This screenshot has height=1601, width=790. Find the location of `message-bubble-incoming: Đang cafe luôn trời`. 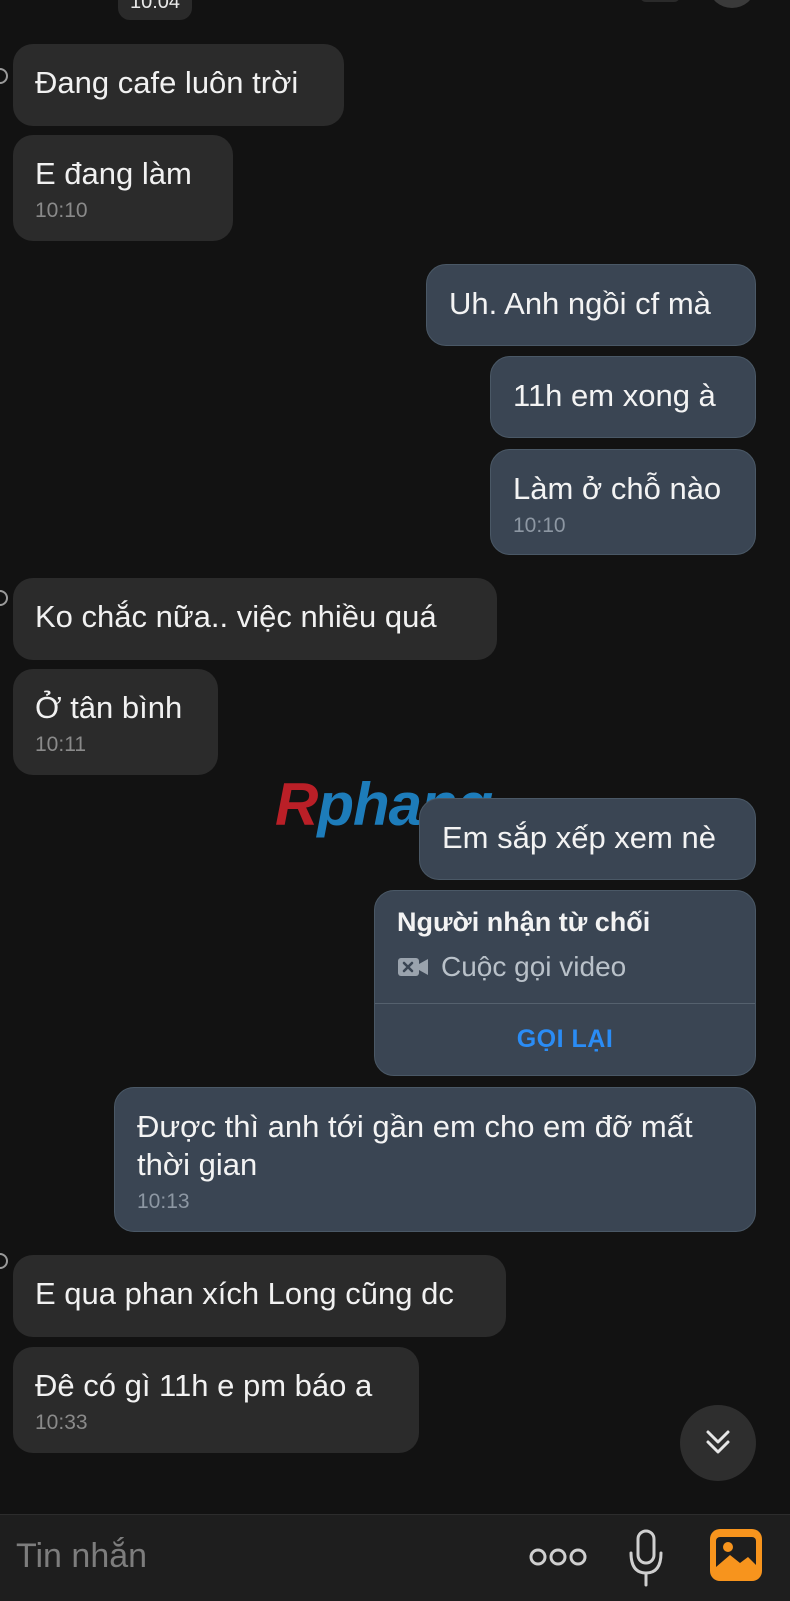

message-bubble-incoming: Đang cafe luôn trời is located at coordinates (178, 85).